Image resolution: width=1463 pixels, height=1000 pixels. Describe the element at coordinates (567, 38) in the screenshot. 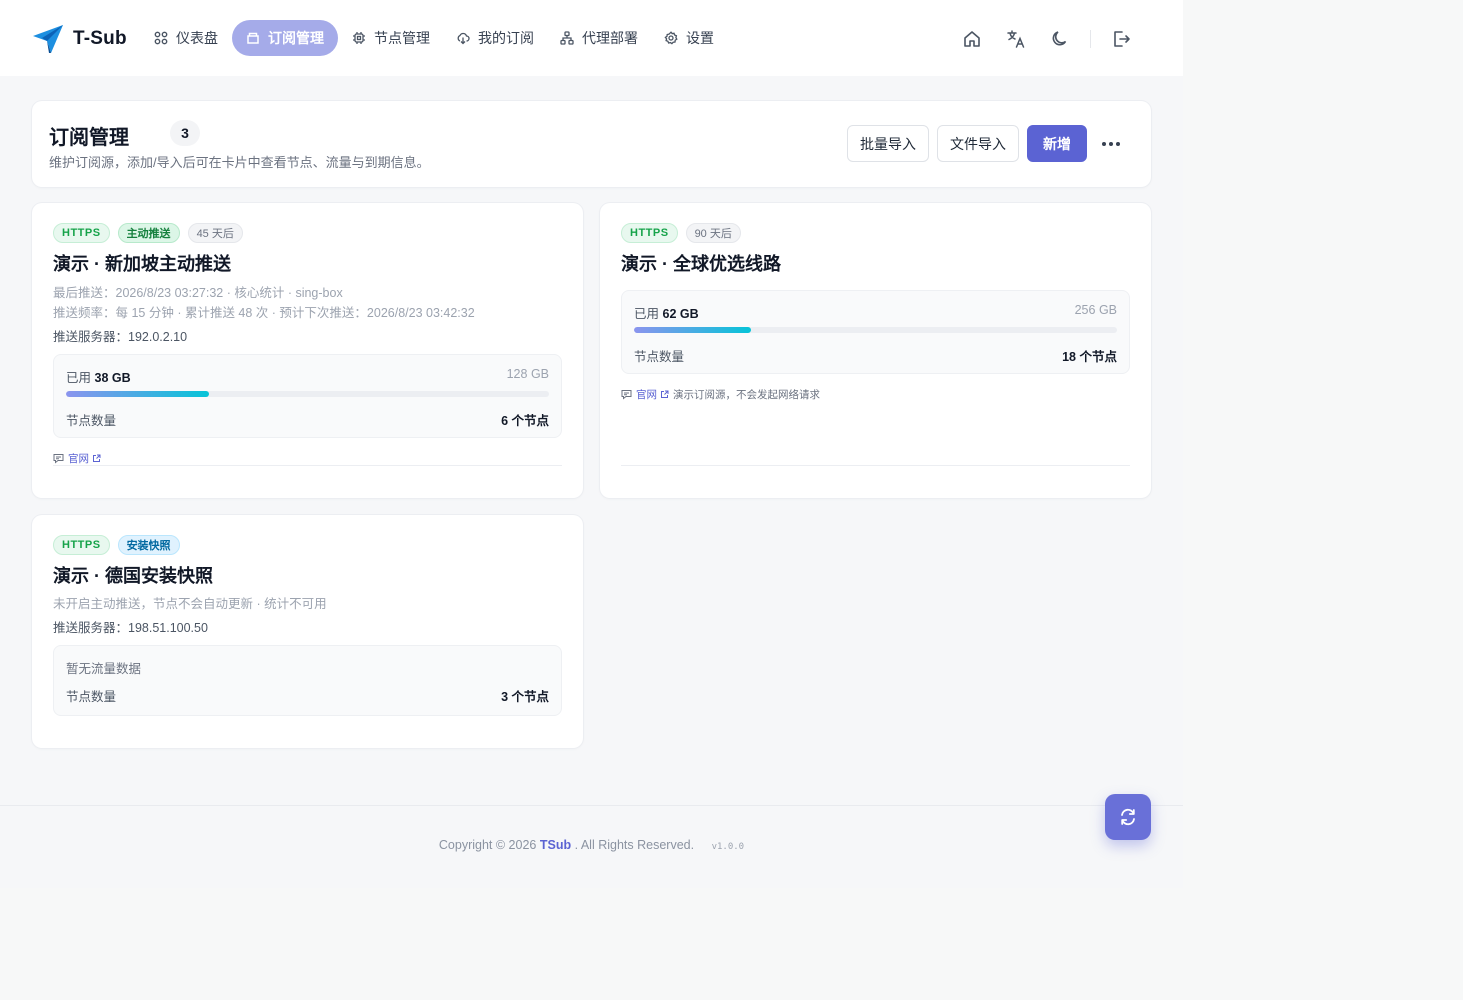

I see `network-icon` at that location.